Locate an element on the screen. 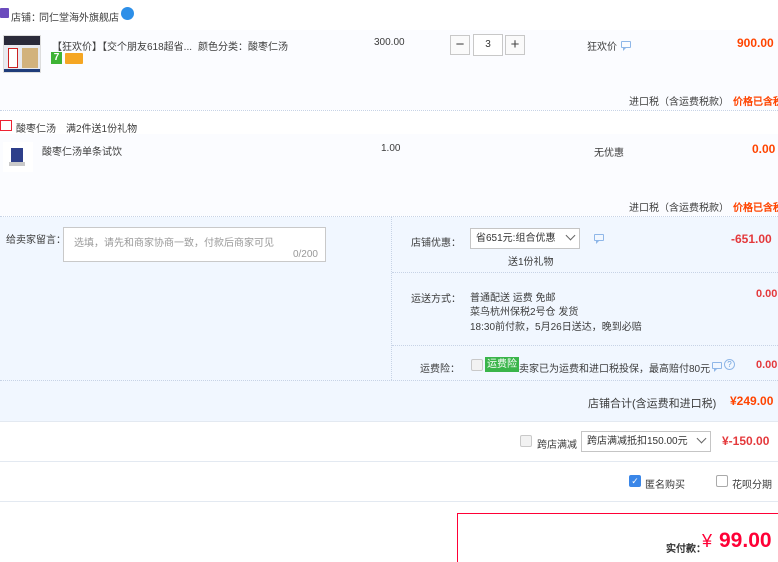  help-icon: ? is located at coordinates (729, 364).